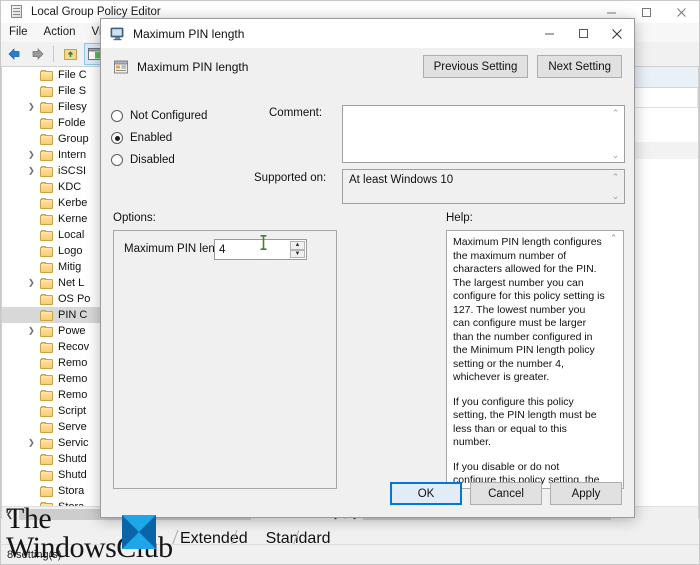 This screenshot has height=565, width=700. I want to click on radio-enabled: Enabled, so click(181, 138).